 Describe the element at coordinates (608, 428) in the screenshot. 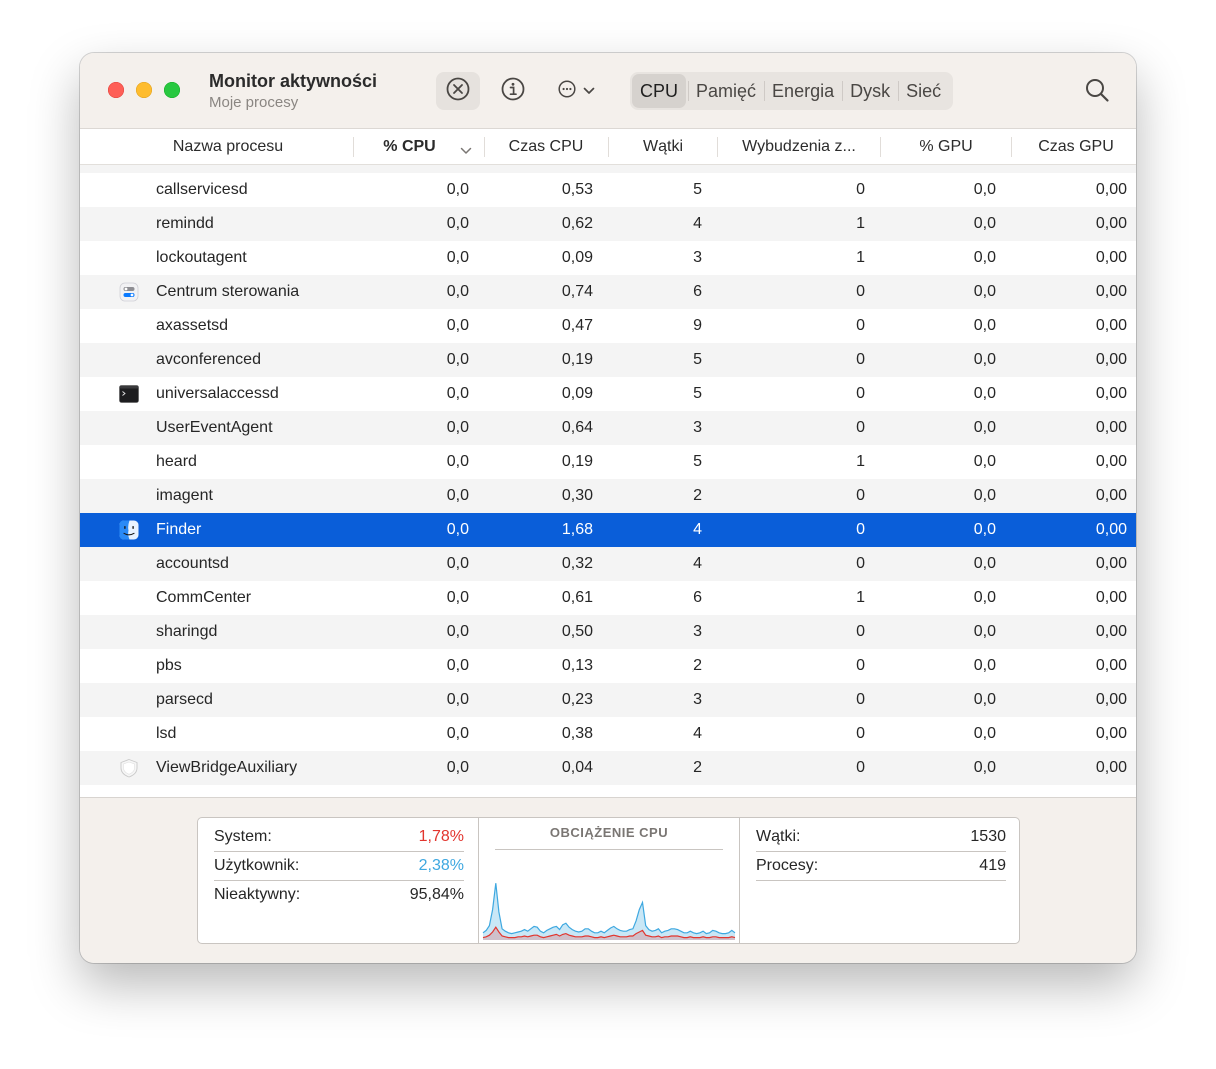

I see `table-row: UserEventAgent 0,0 0,64 3 0 0,0 0,00` at that location.